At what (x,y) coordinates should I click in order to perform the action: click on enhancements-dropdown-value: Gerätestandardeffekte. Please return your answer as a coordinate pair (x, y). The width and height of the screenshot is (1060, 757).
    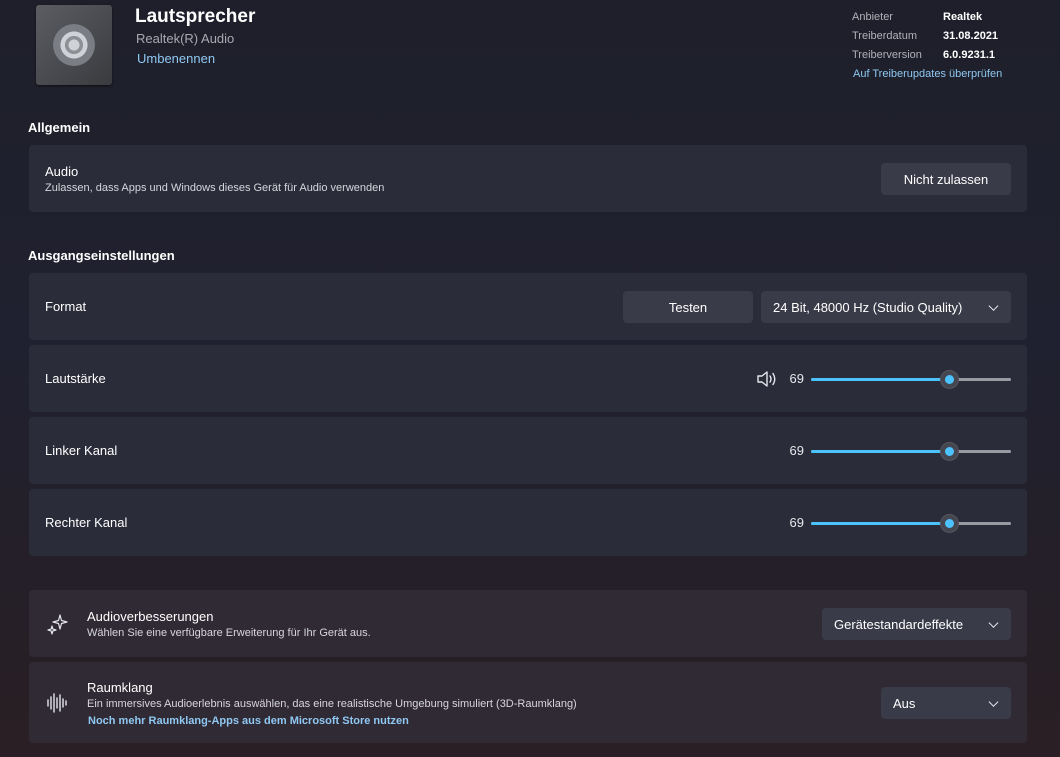
    Looking at the image, I should click on (899, 624).